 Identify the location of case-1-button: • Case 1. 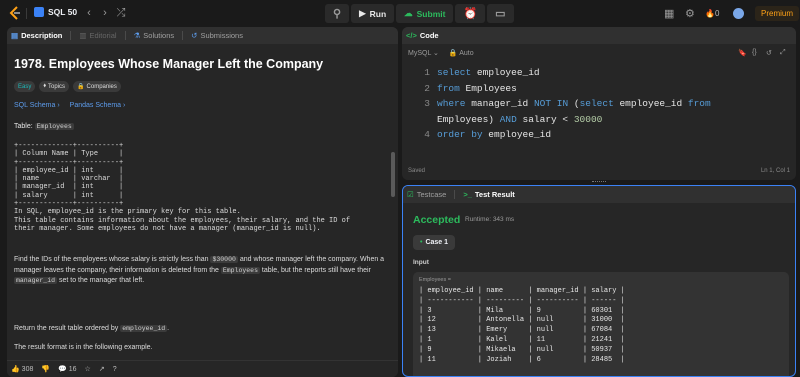
(434, 242).